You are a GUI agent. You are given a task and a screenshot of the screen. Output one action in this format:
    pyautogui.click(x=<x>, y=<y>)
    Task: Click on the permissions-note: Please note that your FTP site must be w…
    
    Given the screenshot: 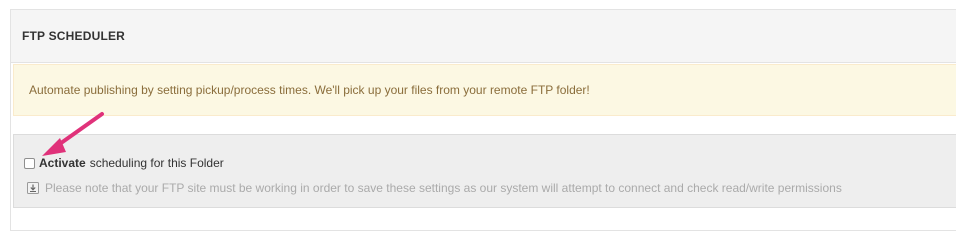 What is the action you would take?
    pyautogui.click(x=434, y=188)
    